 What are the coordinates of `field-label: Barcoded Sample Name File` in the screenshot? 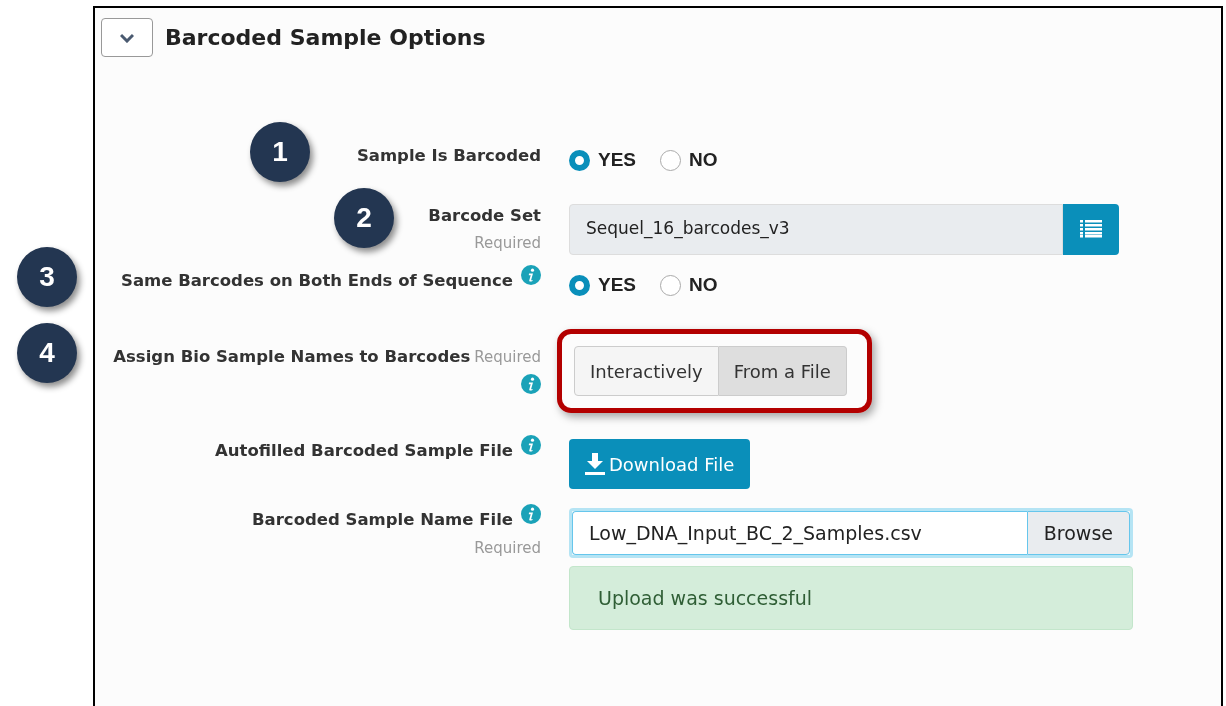 It's located at (382, 520).